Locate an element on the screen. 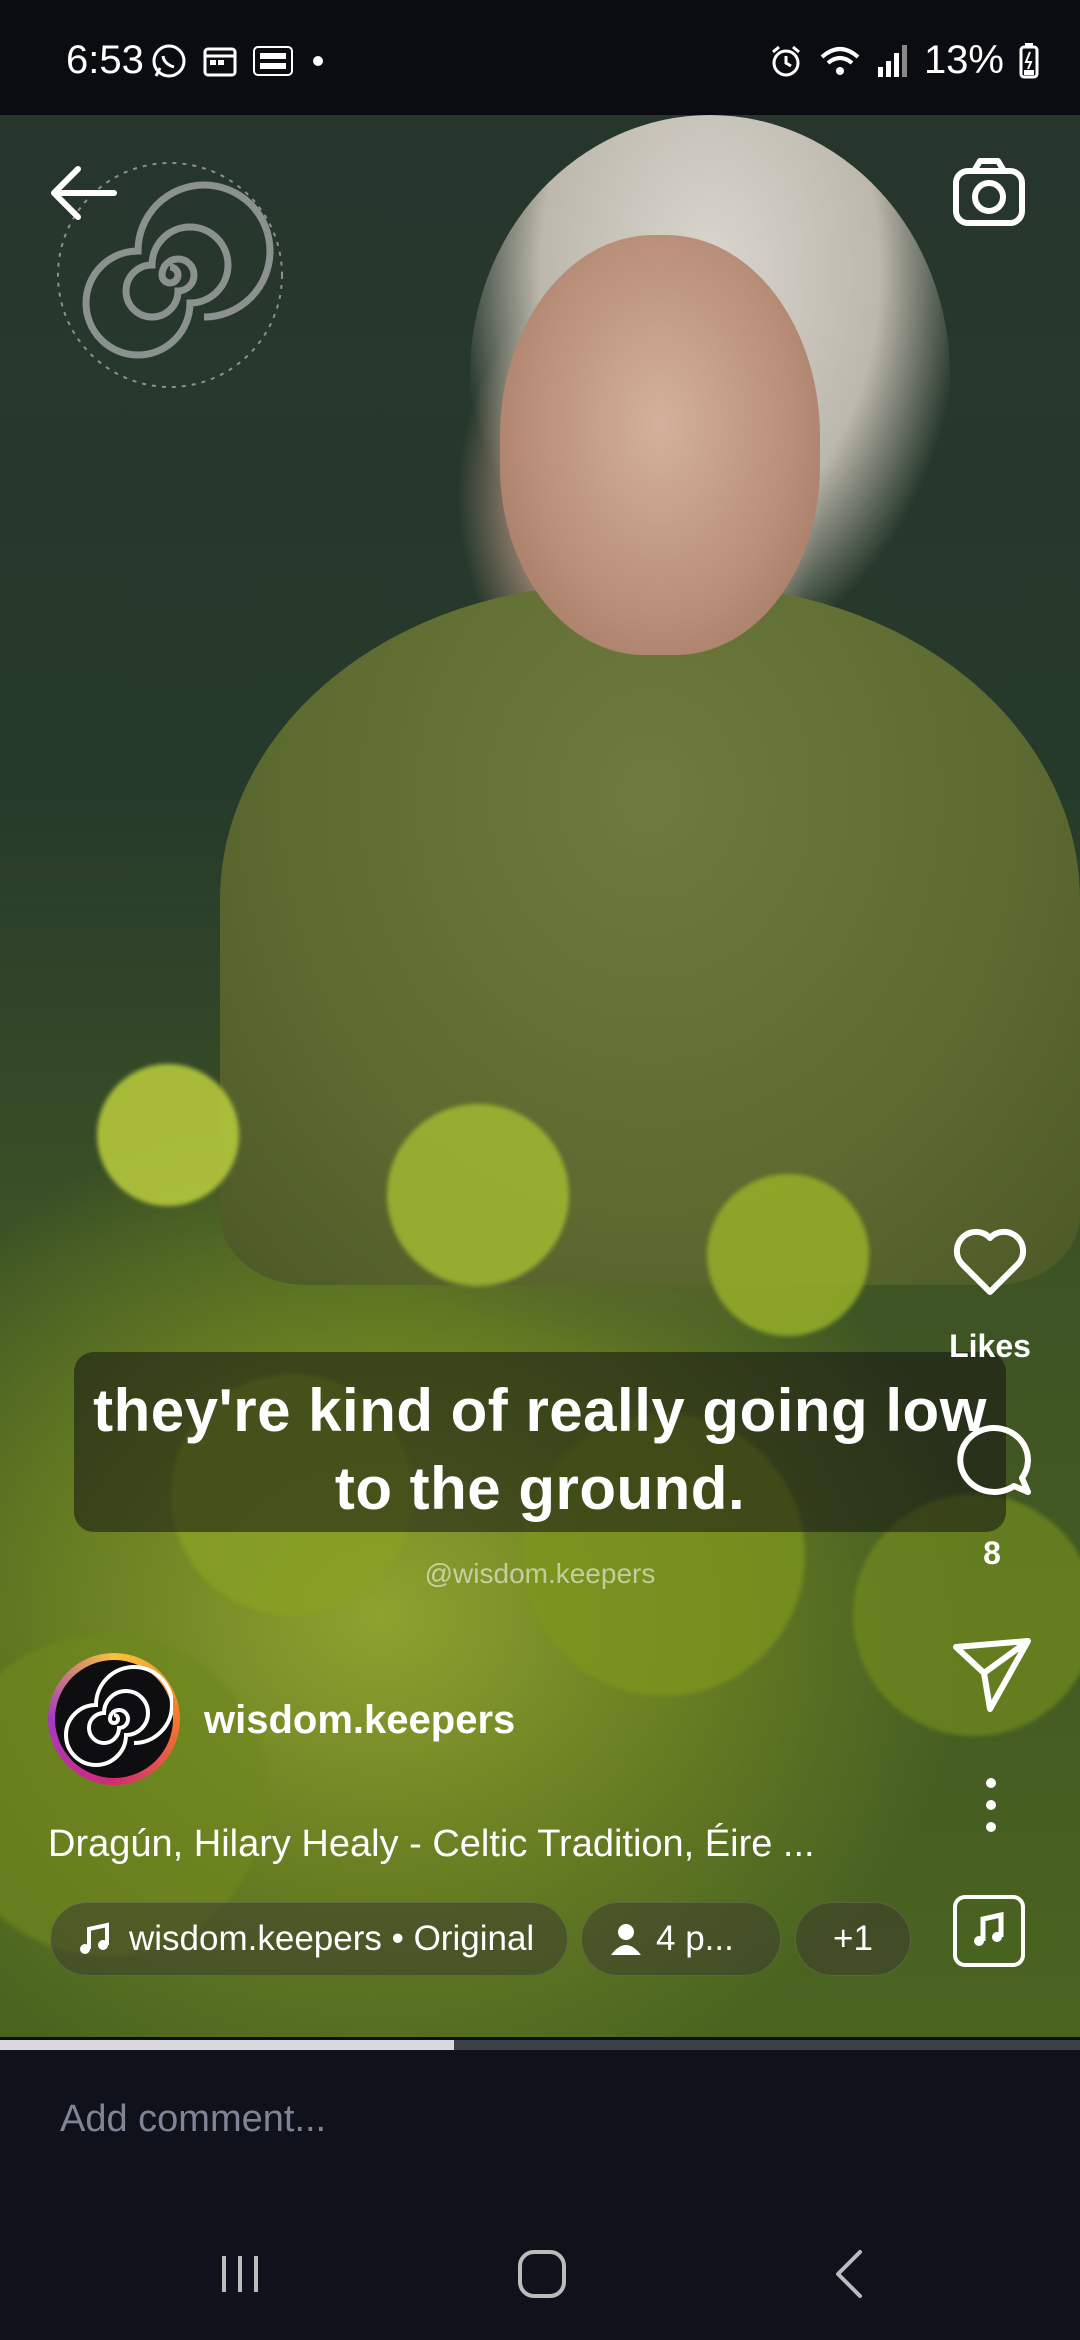  alarm-icon is located at coordinates (785, 60).